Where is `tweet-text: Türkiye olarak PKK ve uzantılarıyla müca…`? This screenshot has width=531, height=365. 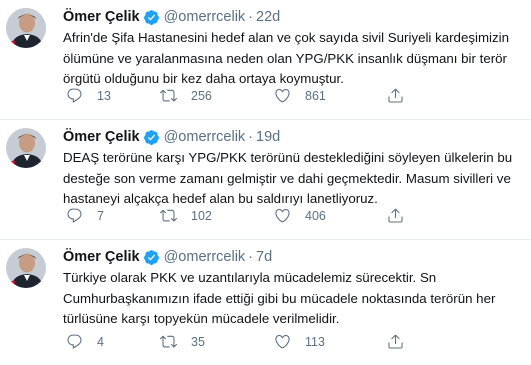 tweet-text: Türkiye olarak PKK ve uzantılarıyla müca… is located at coordinates (292, 299).